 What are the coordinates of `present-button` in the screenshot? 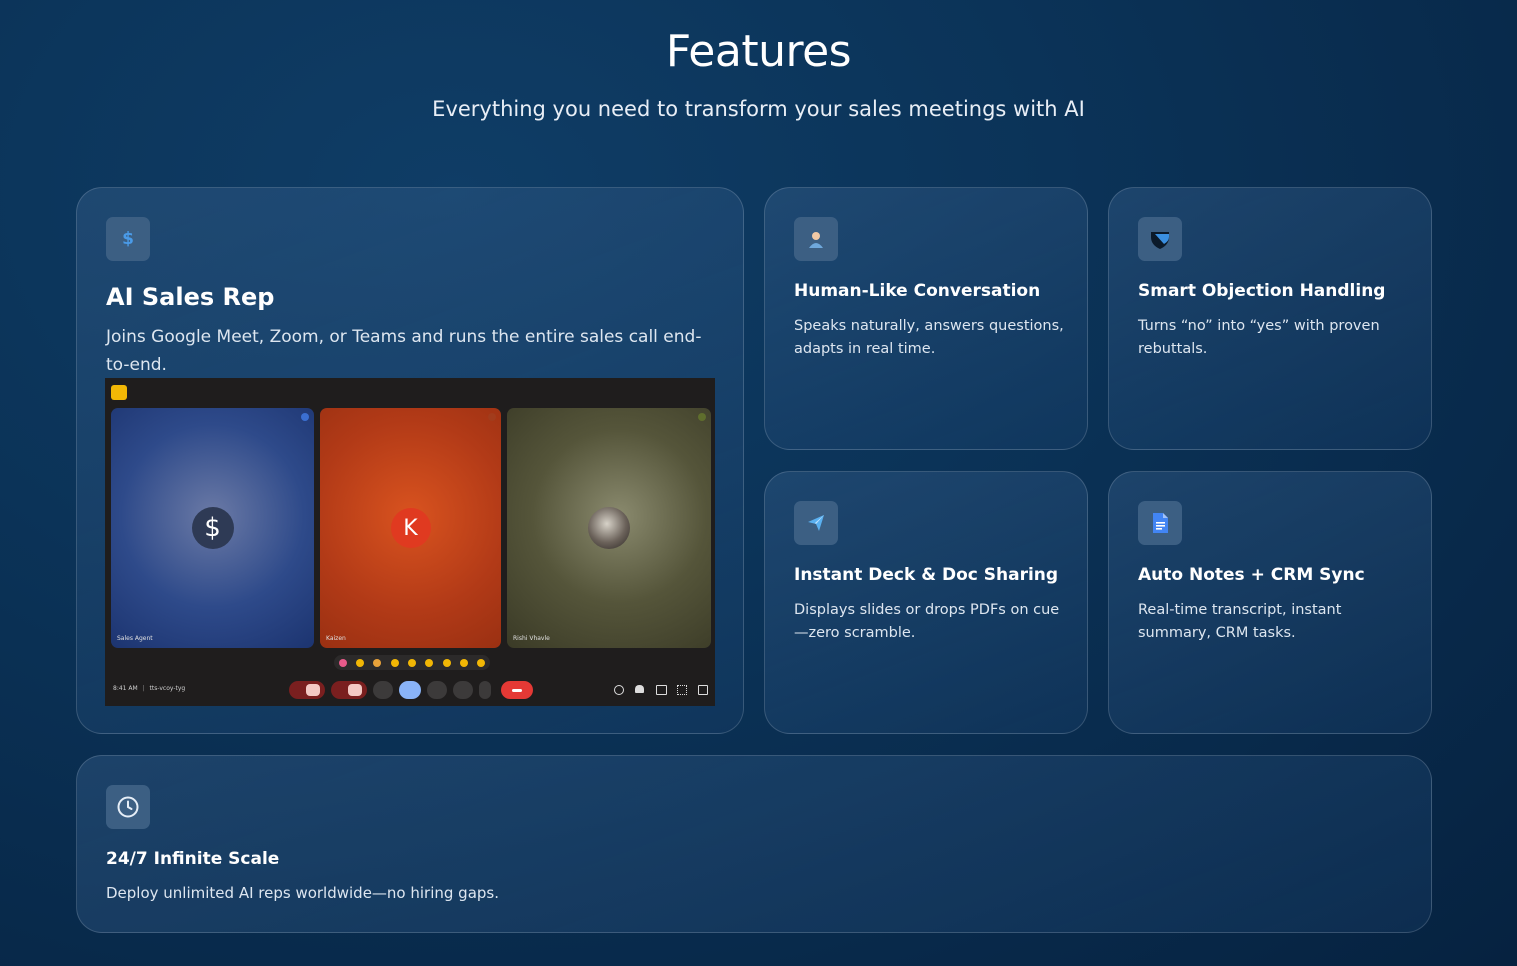 It's located at (437, 690).